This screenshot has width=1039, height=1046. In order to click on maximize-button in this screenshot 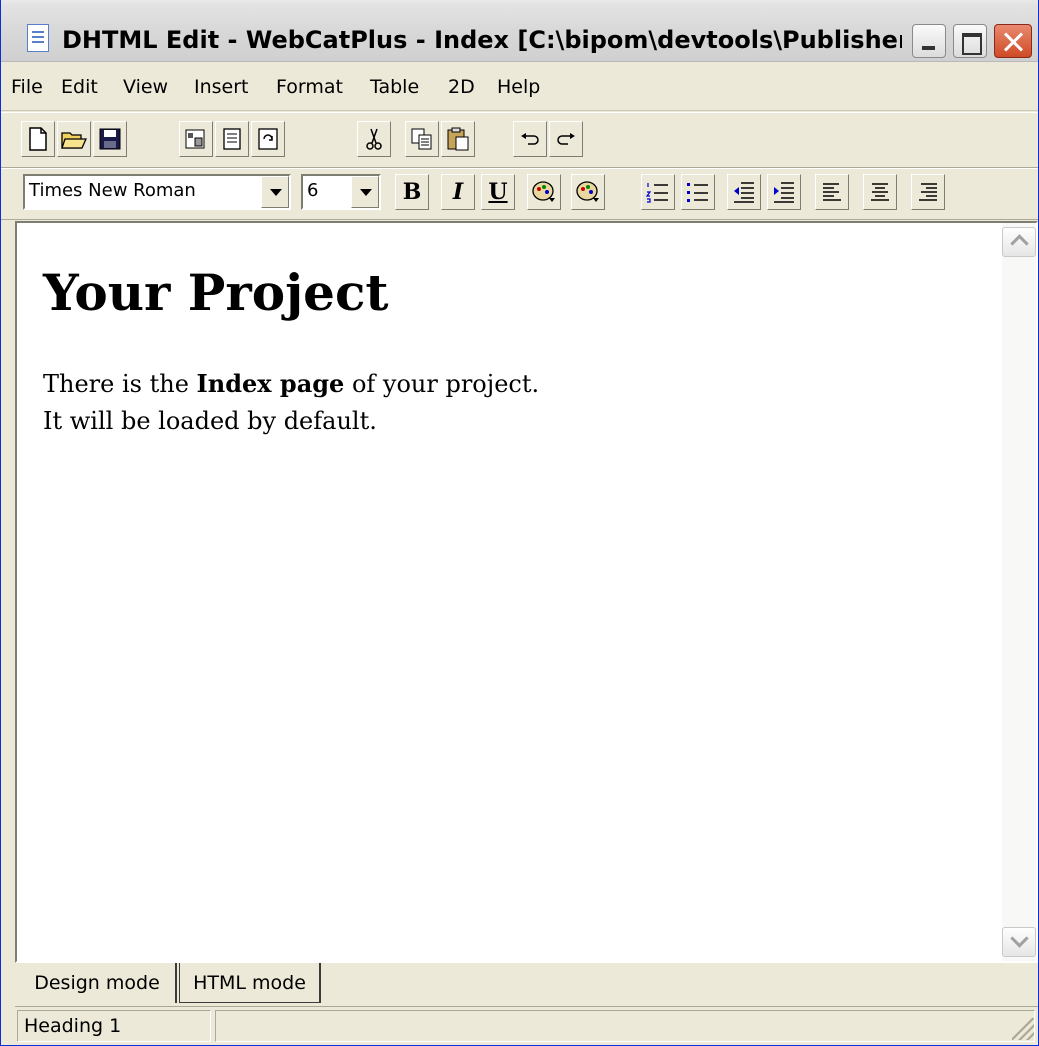, I will do `click(970, 41)`.